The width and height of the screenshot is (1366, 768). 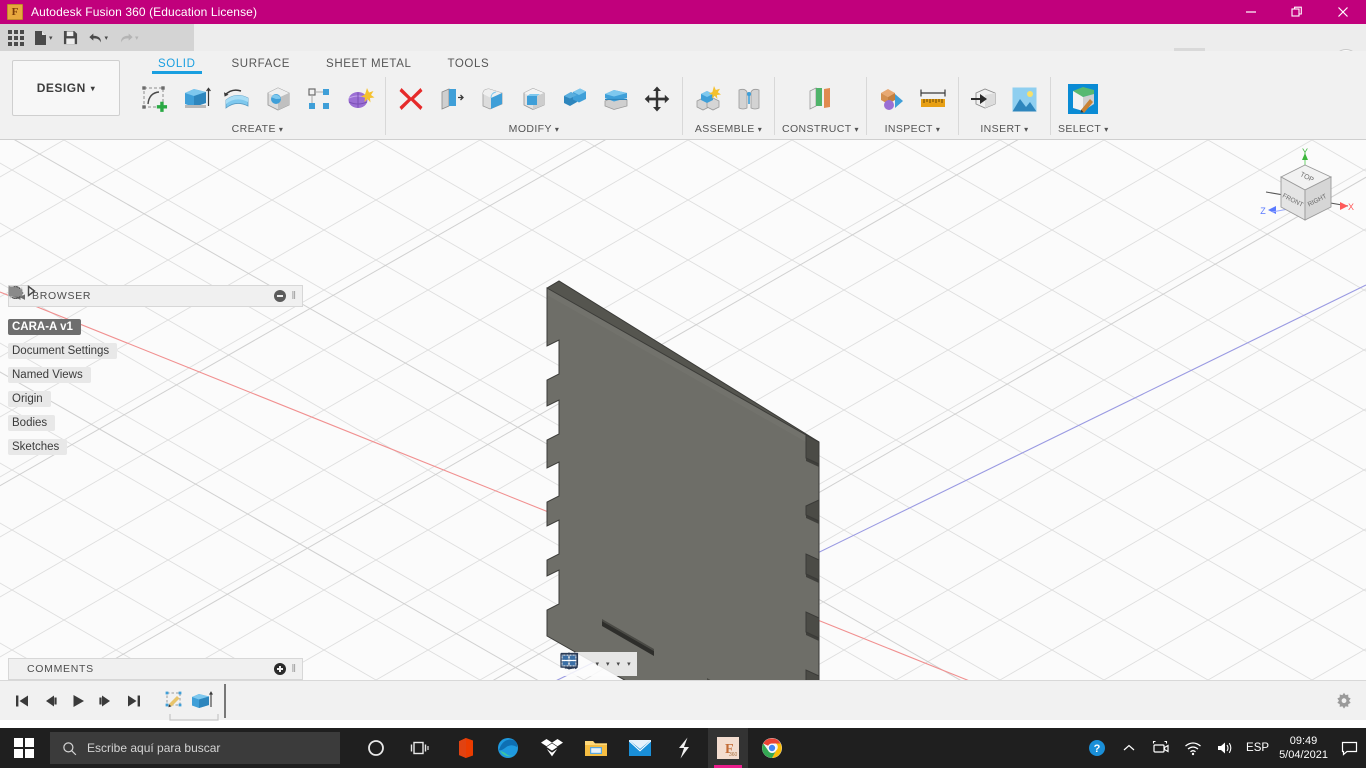 I want to click on mail-icon, so click(x=640, y=748).